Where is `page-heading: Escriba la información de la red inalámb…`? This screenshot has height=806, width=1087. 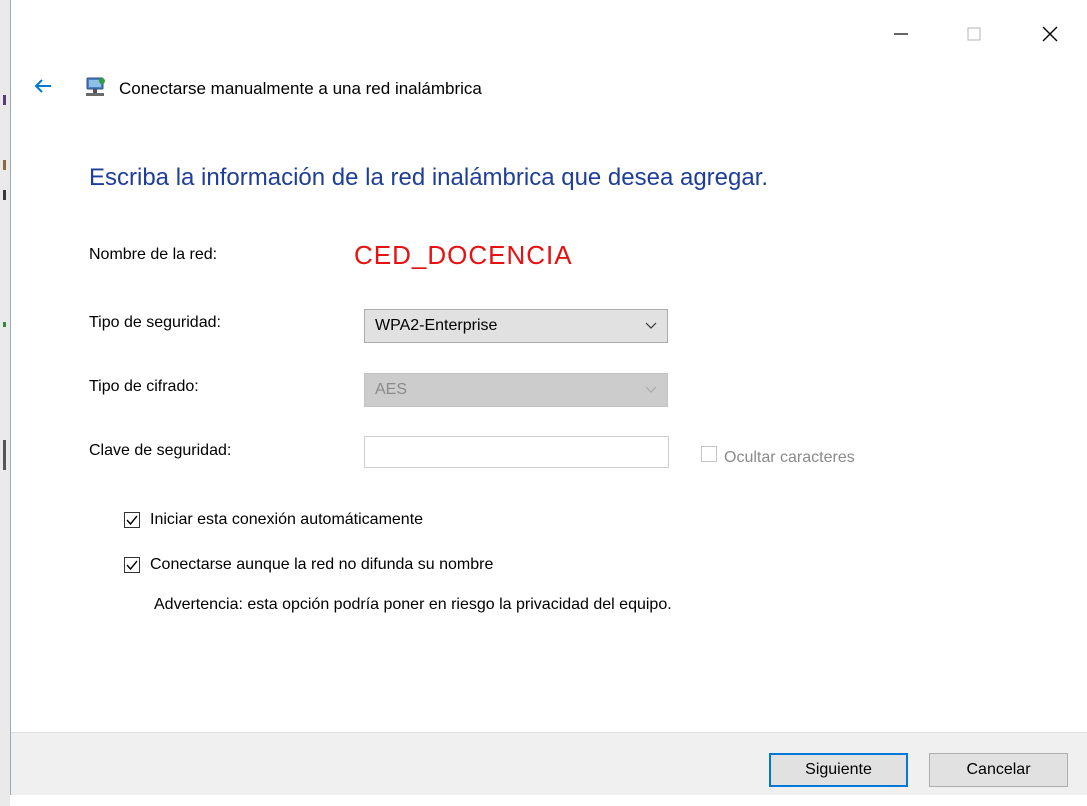
page-heading: Escriba la información de la red inalámb… is located at coordinates (429, 177).